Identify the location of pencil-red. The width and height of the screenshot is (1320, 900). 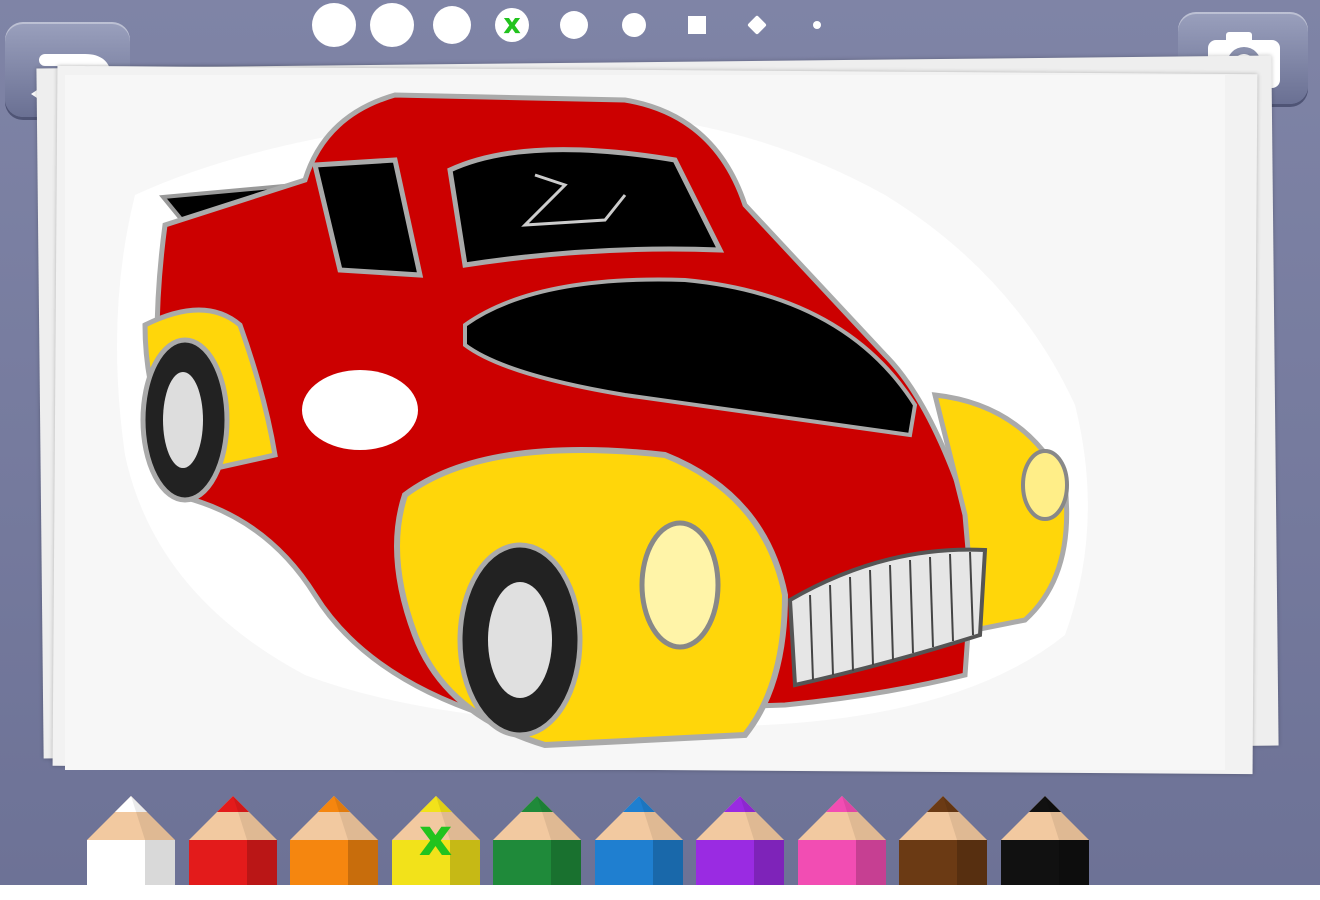
(232, 838).